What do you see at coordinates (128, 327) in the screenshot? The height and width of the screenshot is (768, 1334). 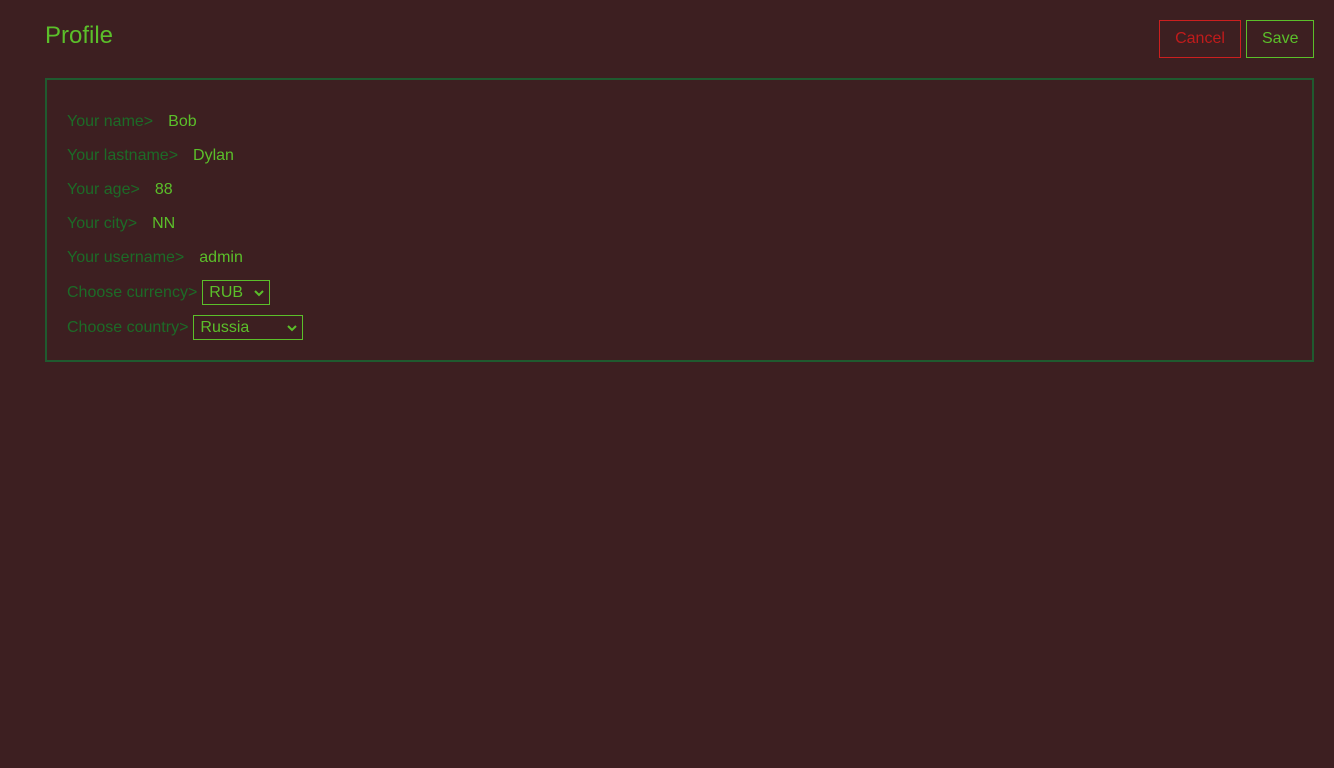 I see `country-label: Choose country>` at bounding box center [128, 327].